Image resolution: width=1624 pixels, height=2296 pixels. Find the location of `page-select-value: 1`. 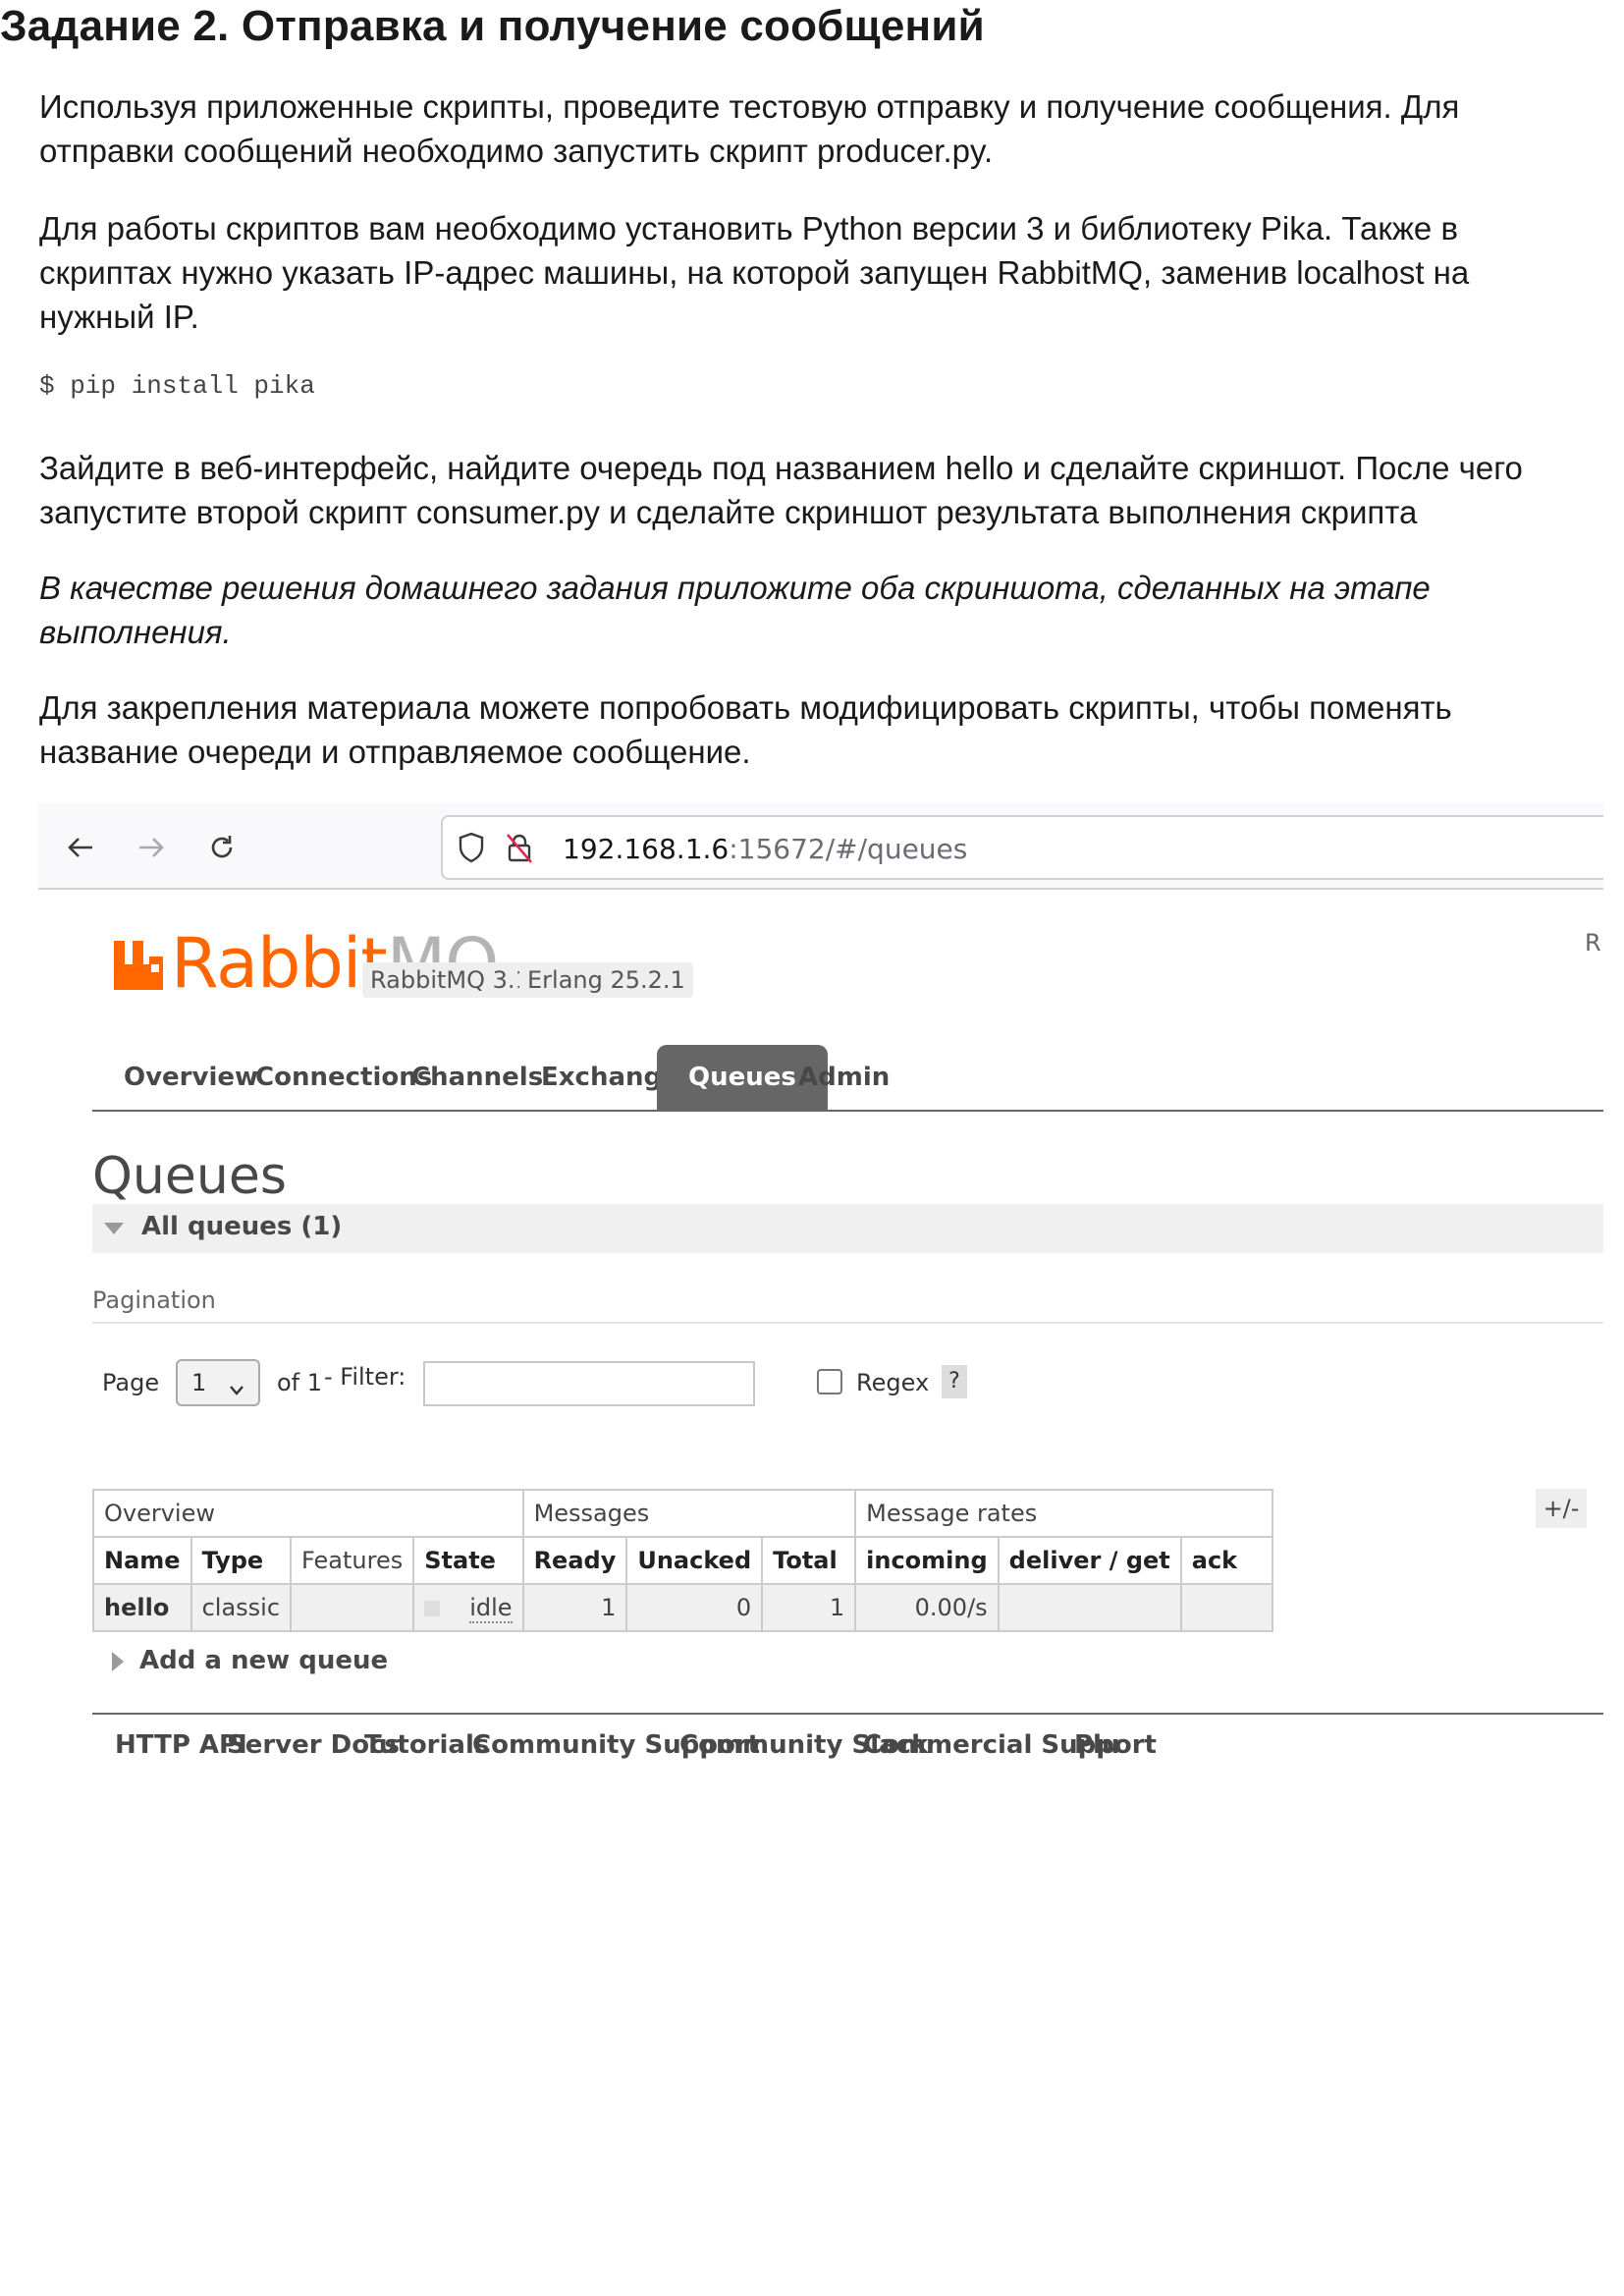

page-select-value: 1 is located at coordinates (199, 1382).